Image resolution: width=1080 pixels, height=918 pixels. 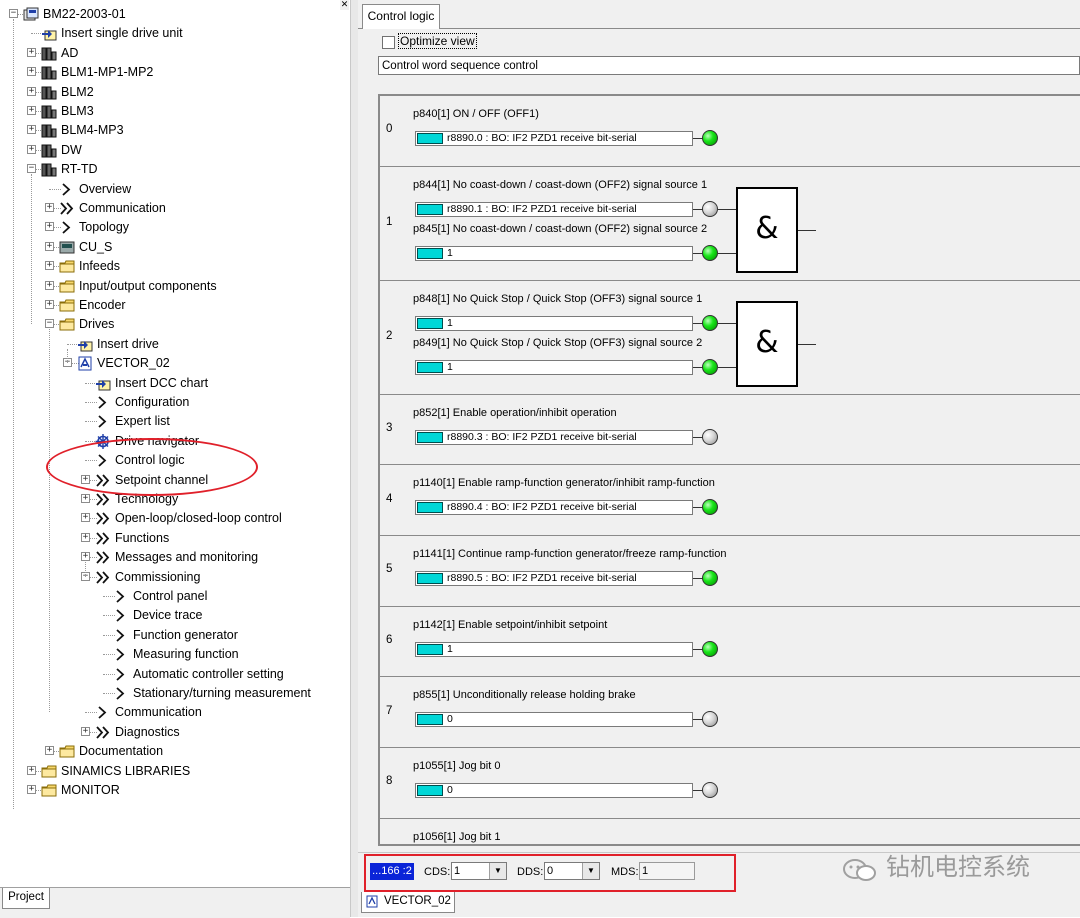 What do you see at coordinates (170, 227) in the screenshot?
I see `tree-item: + Topology` at bounding box center [170, 227].